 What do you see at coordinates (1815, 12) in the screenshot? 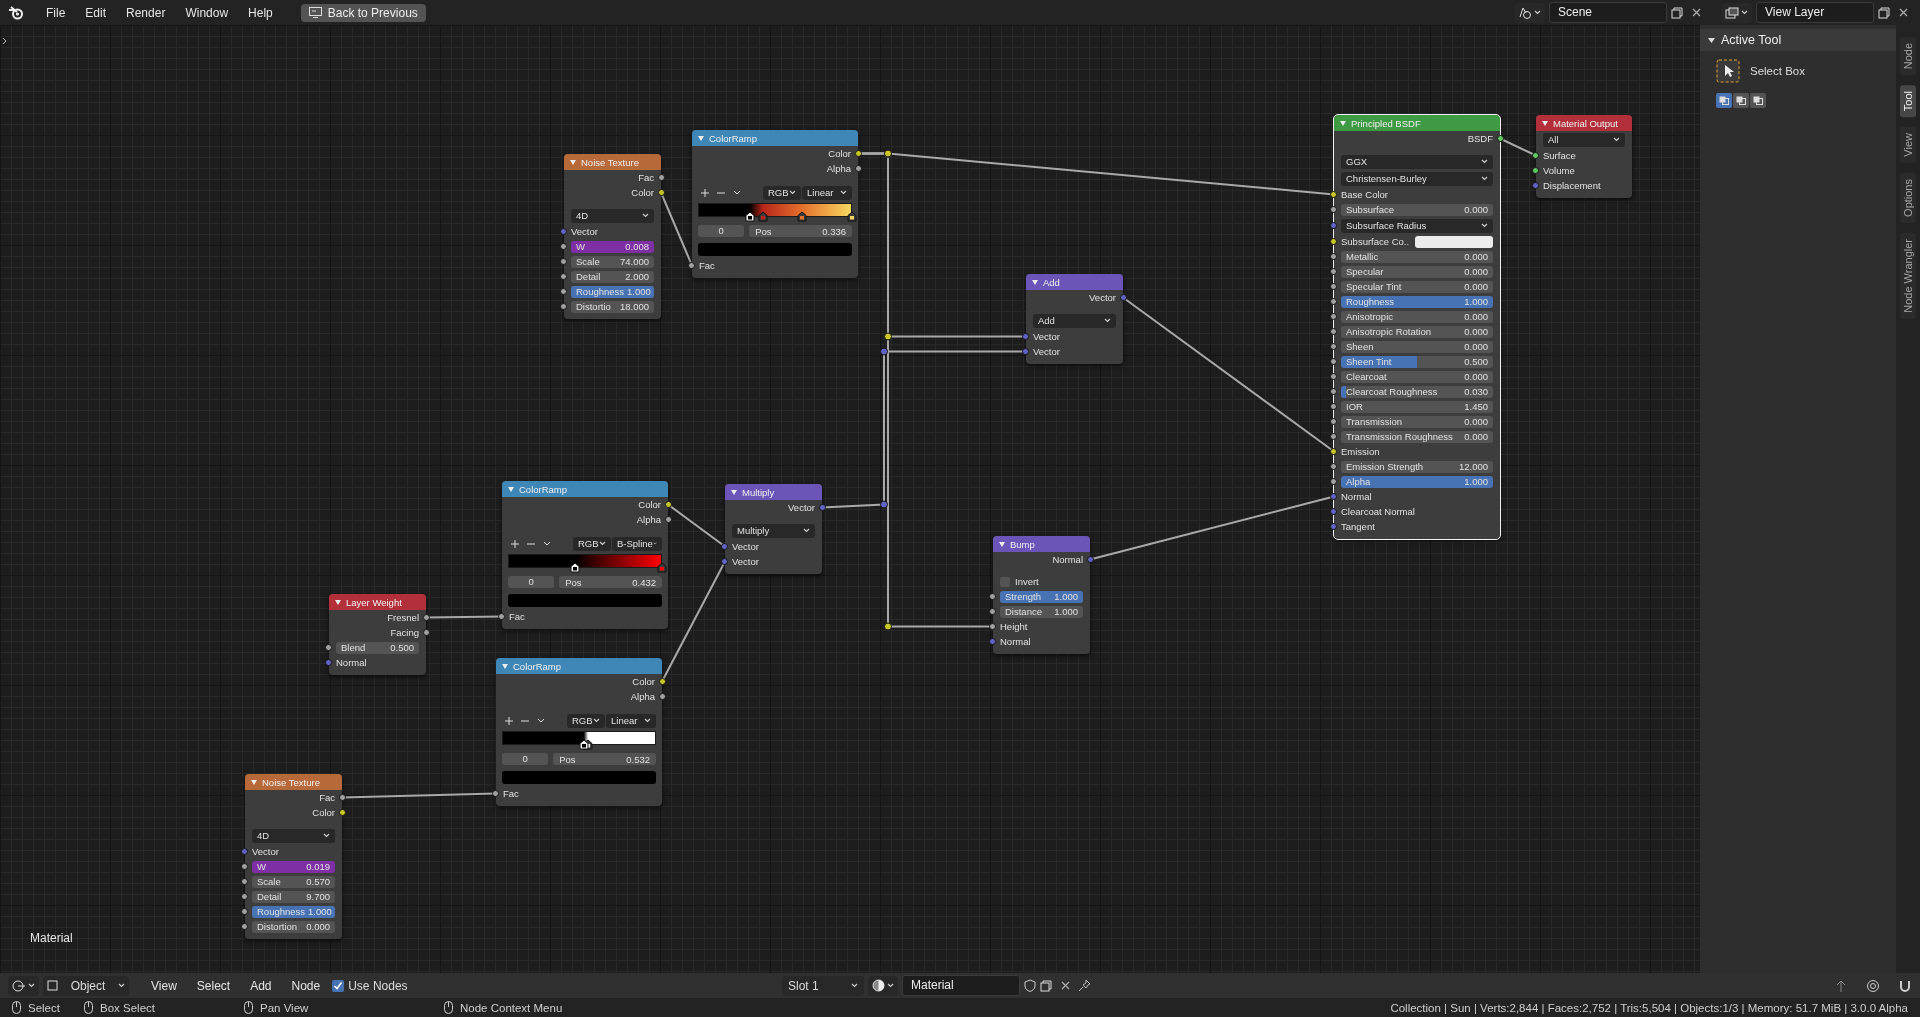
I see `view-layer-field: View Layer` at bounding box center [1815, 12].